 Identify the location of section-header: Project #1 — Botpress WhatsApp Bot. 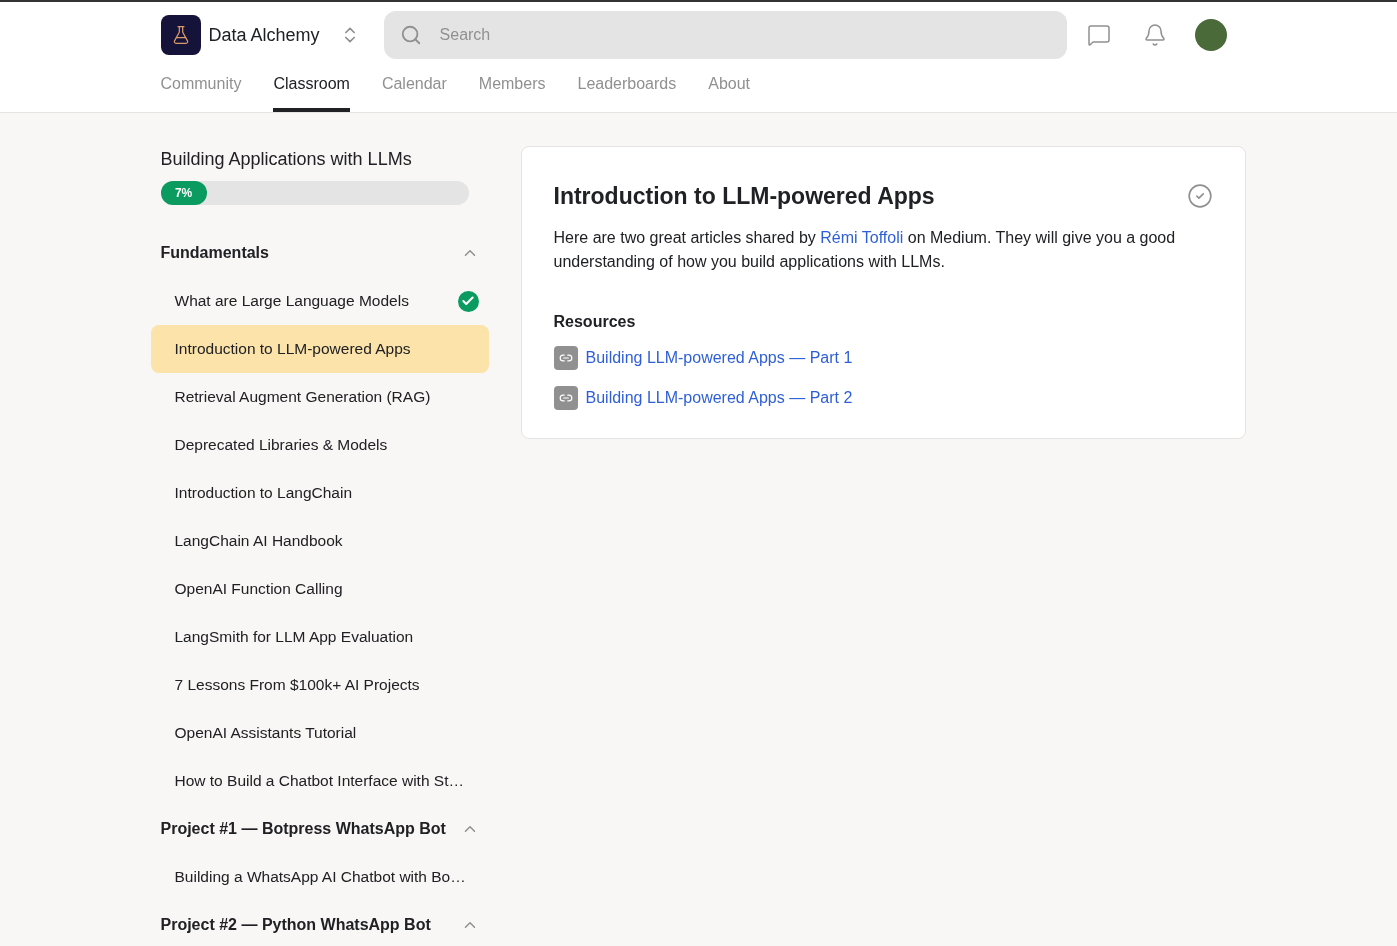
(319, 829).